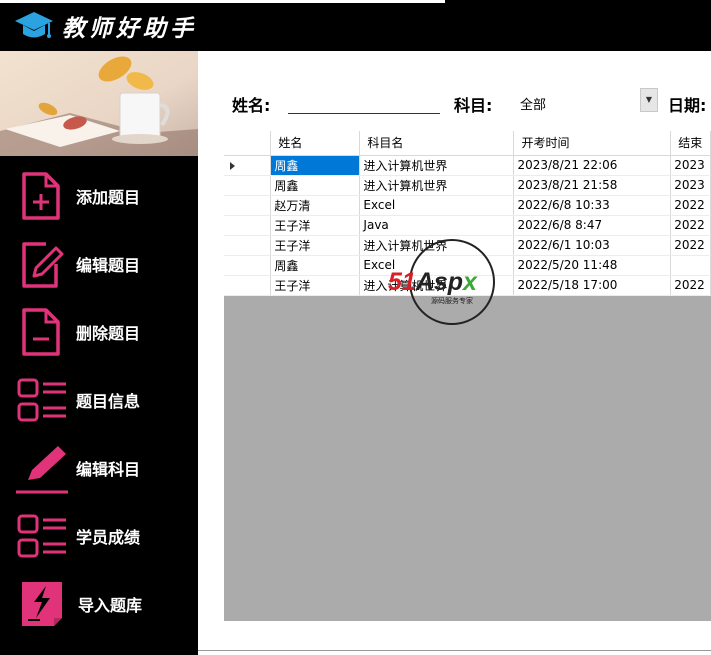  I want to click on cell-subject: Java, so click(437, 225).